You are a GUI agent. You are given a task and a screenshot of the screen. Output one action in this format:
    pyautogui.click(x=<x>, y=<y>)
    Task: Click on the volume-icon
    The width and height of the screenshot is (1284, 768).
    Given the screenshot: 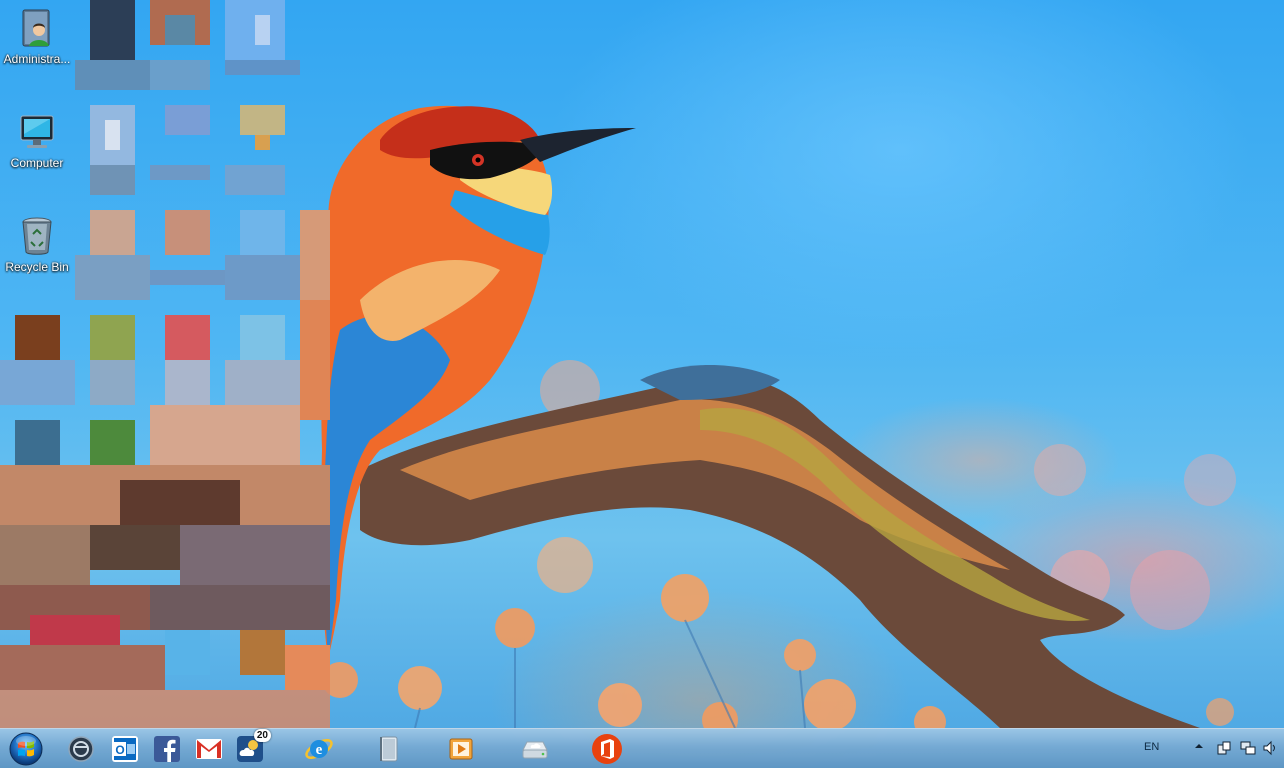 What is the action you would take?
    pyautogui.click(x=1270, y=748)
    